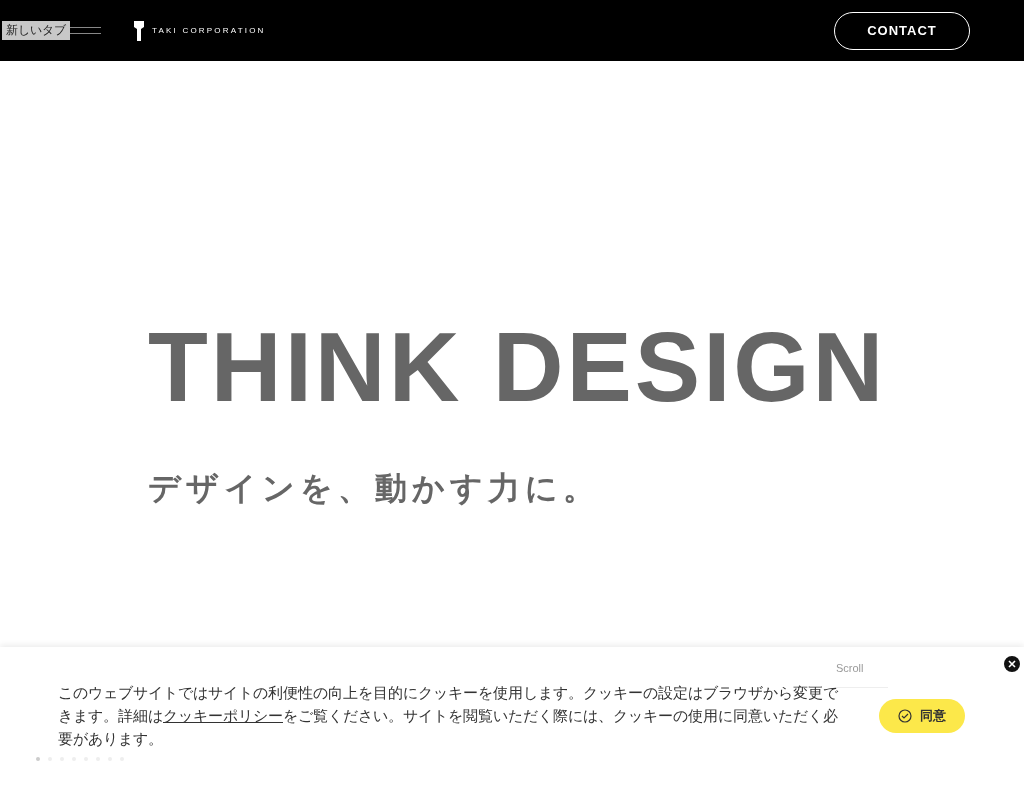  Describe the element at coordinates (85, 30) in the screenshot. I see `menu-icon` at that location.